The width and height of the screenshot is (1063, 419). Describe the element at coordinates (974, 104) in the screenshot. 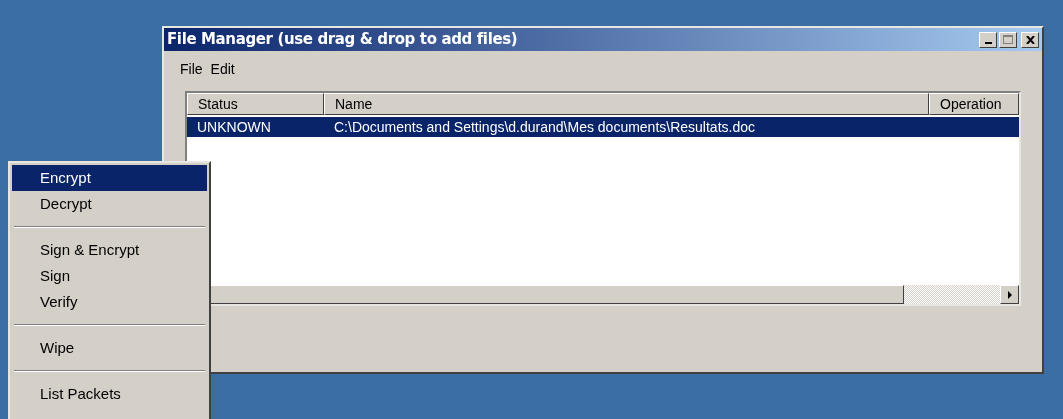

I see `column-header: Operation` at that location.